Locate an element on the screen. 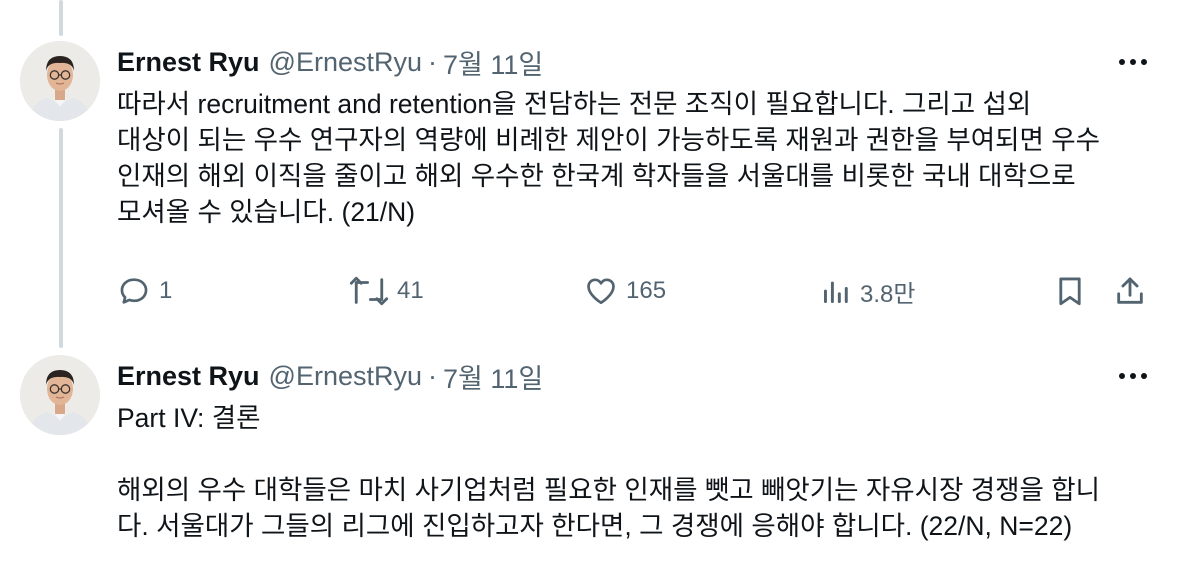  speech-bubble-icon is located at coordinates (134, 291).